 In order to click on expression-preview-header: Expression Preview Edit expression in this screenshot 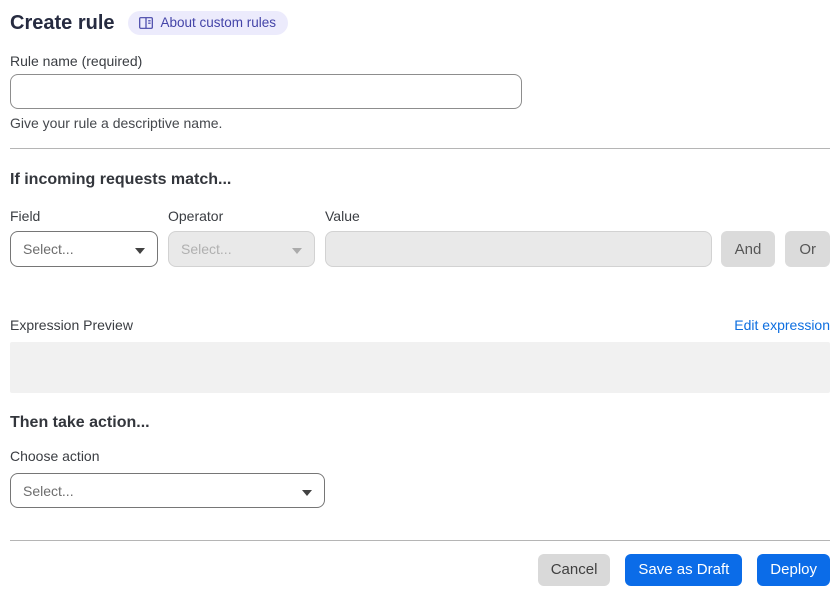, I will do `click(420, 325)`.